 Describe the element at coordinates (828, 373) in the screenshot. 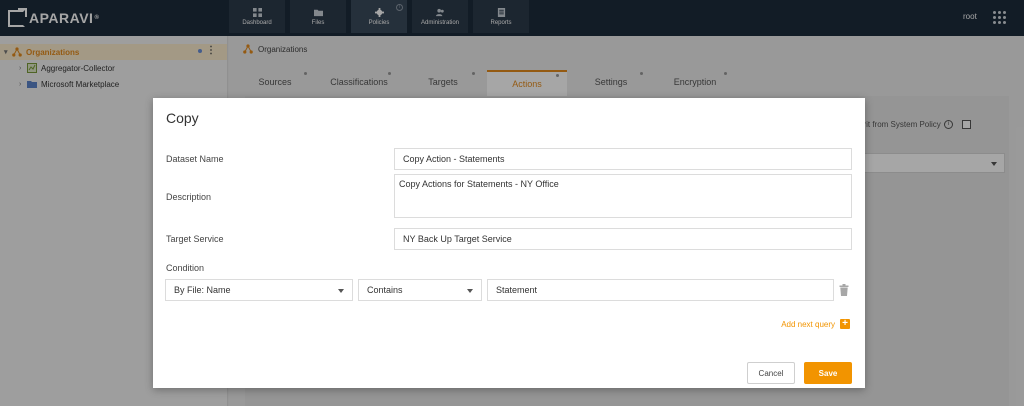

I see `save-button: Save` at that location.